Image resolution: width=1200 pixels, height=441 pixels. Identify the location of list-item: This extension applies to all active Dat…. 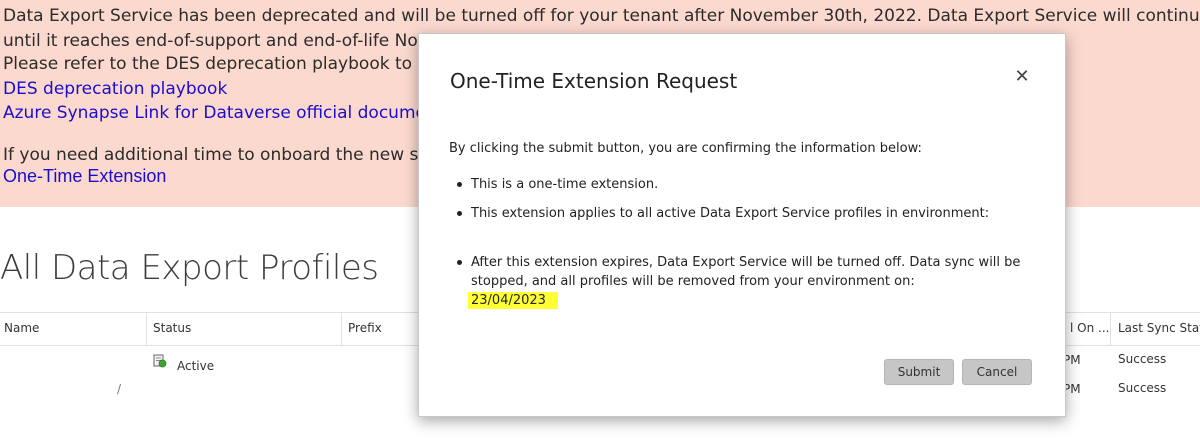
(723, 213).